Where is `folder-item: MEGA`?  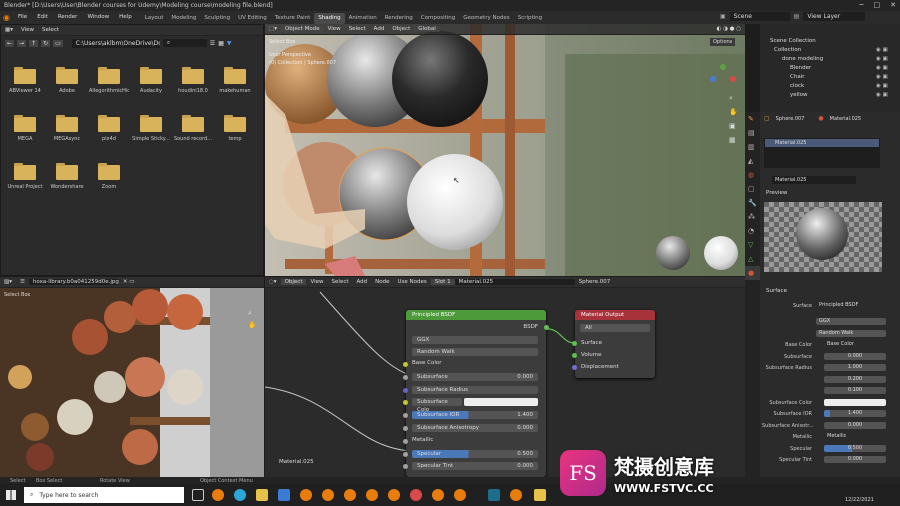 folder-item: MEGA is located at coordinates (25, 128).